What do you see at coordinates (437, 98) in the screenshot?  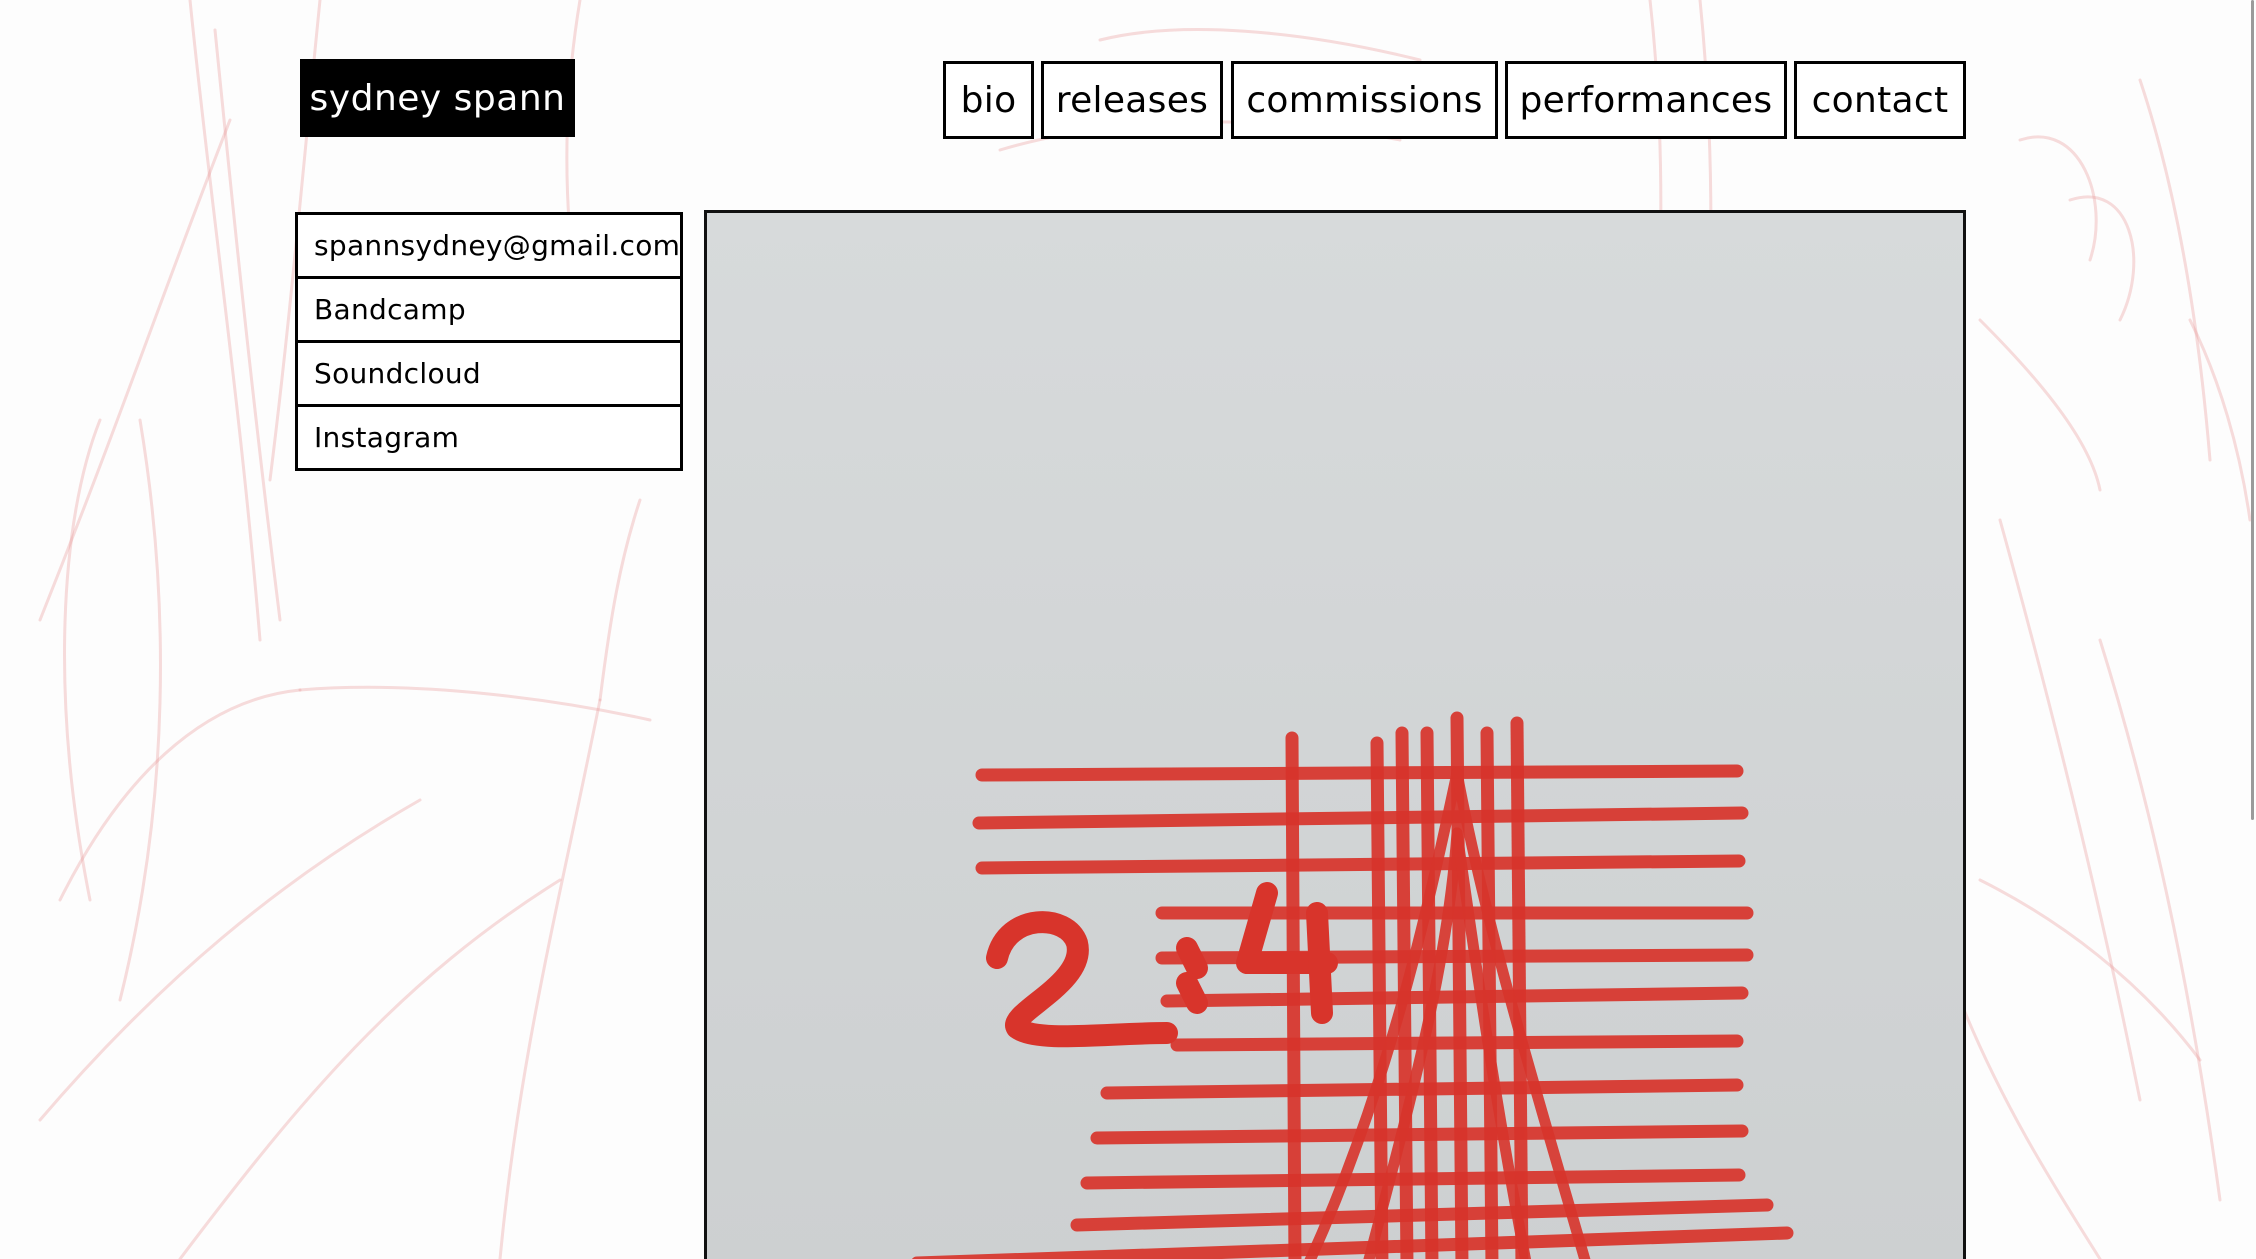 I see `site-logo: sydney spann` at bounding box center [437, 98].